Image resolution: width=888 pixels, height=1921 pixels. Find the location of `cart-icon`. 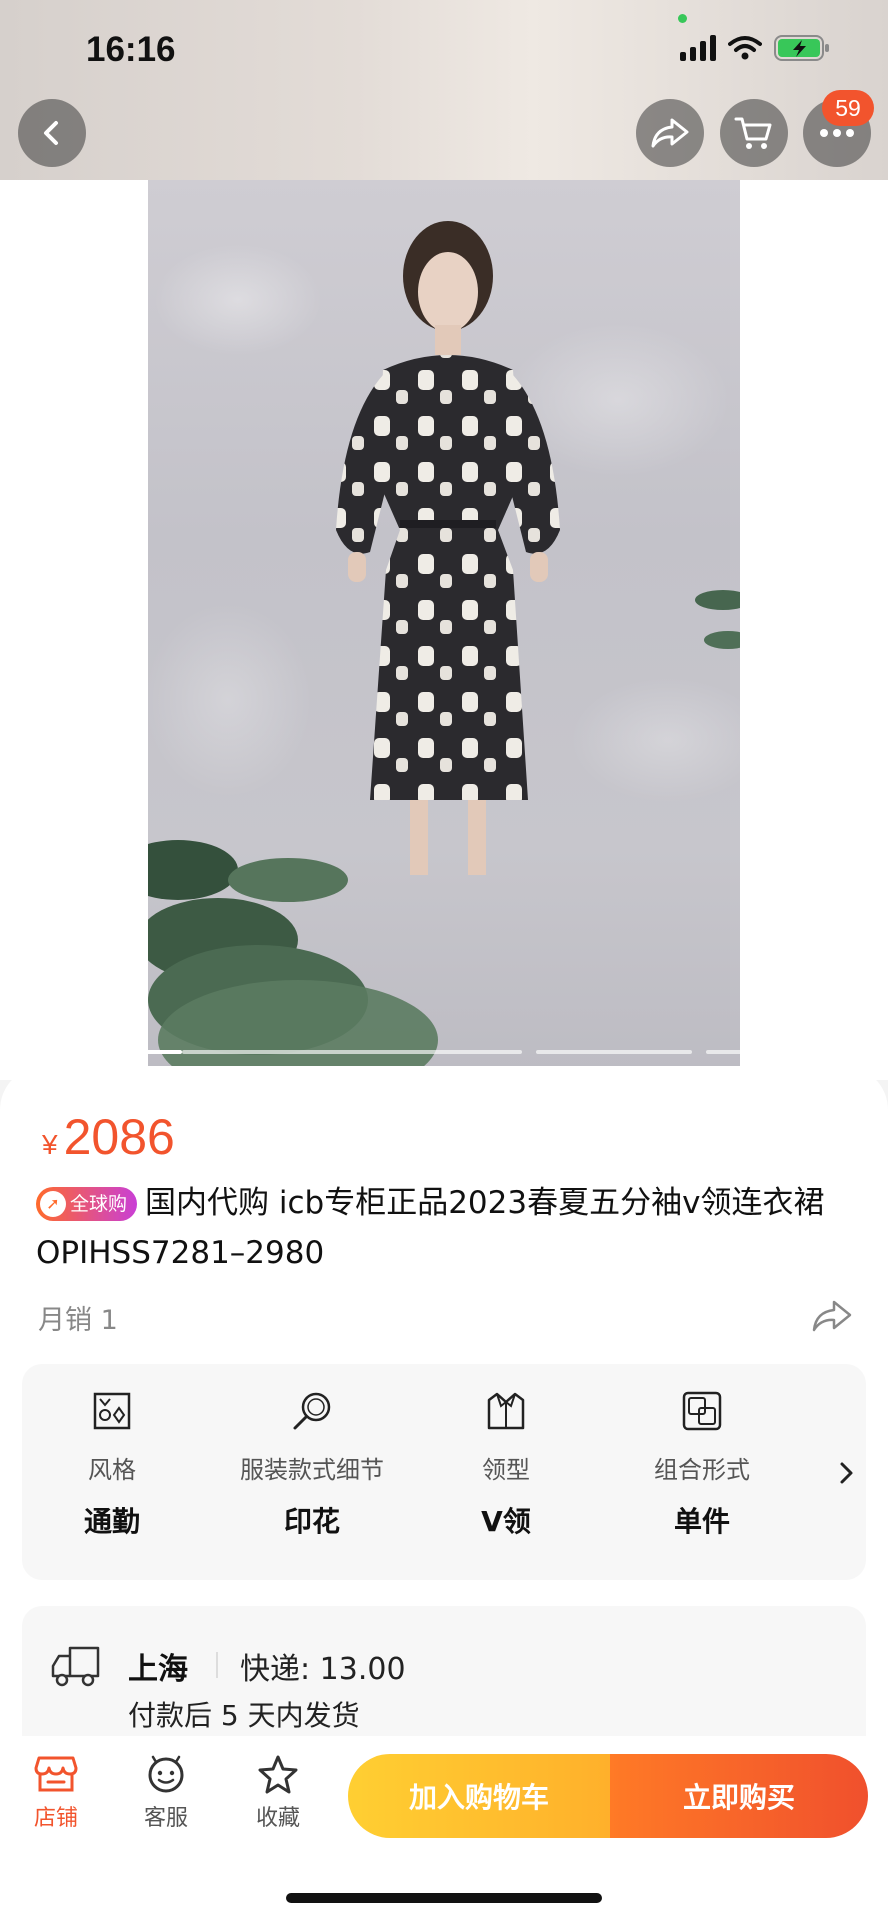

cart-icon is located at coordinates (753, 133).